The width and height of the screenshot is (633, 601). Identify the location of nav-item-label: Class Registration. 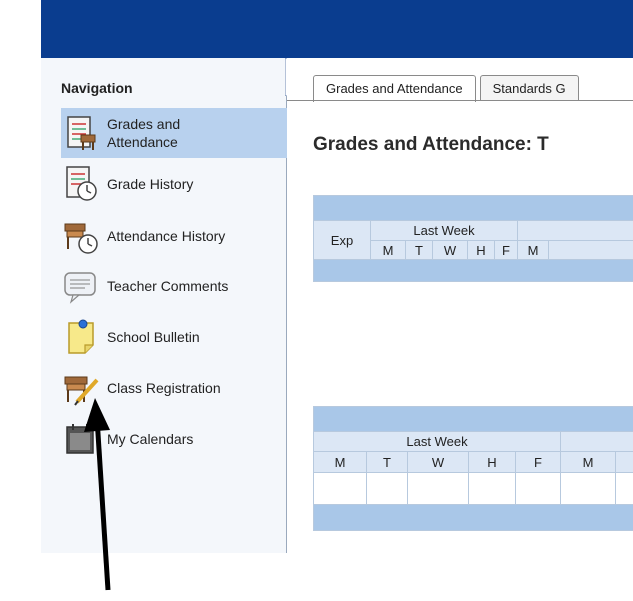
(164, 388).